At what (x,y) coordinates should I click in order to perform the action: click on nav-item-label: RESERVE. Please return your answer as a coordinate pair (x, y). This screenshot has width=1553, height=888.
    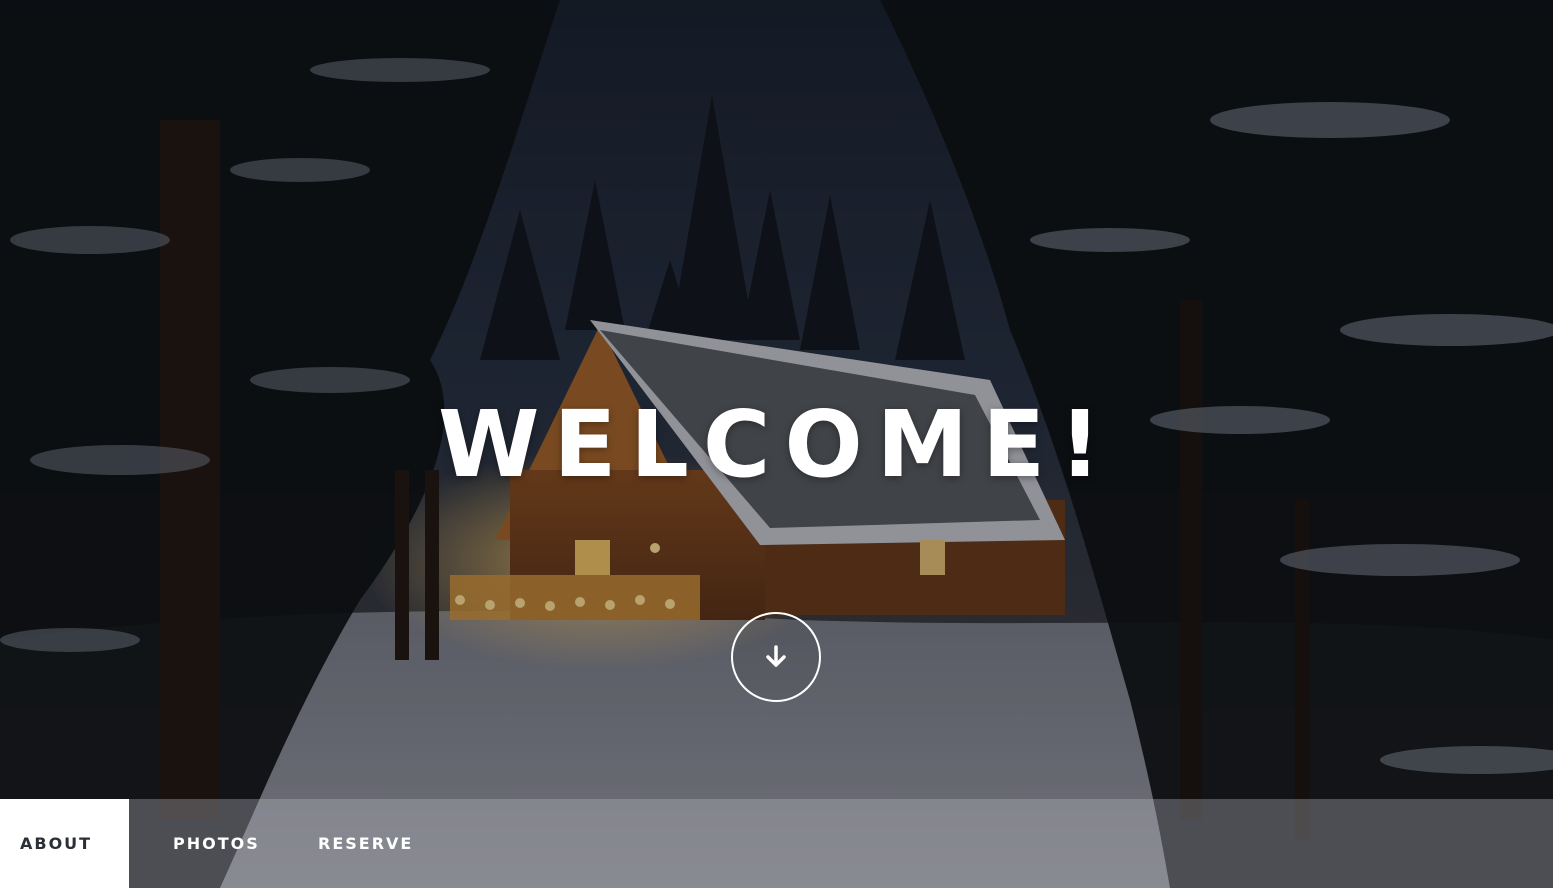
    Looking at the image, I should click on (366, 843).